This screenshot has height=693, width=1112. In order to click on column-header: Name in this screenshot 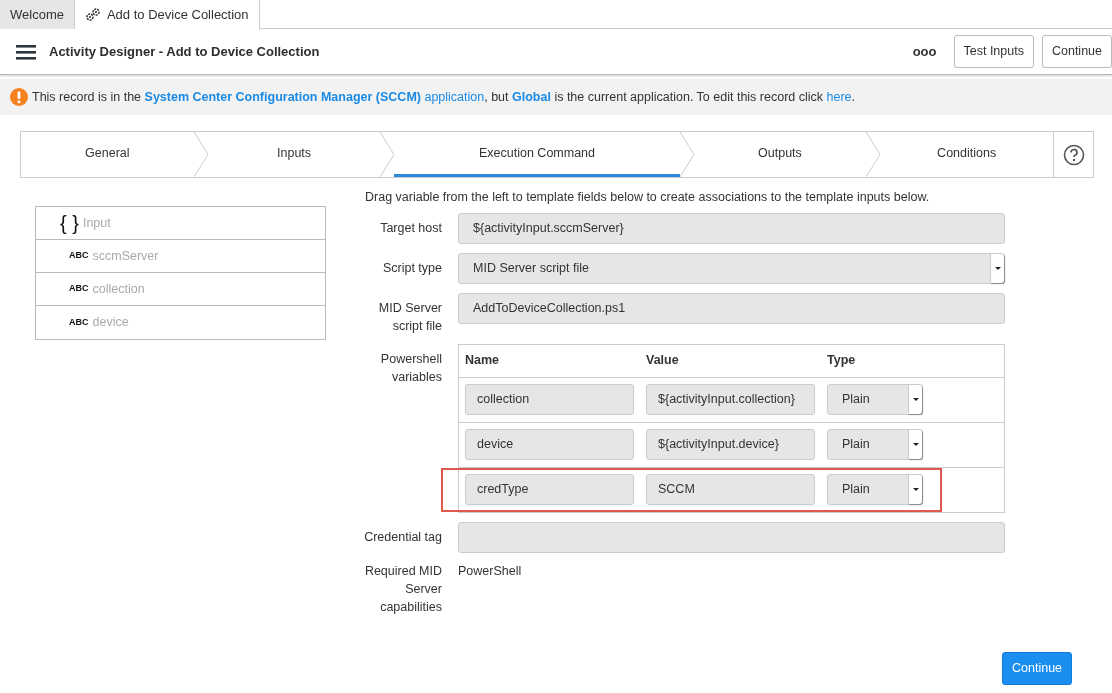, I will do `click(483, 361)`.